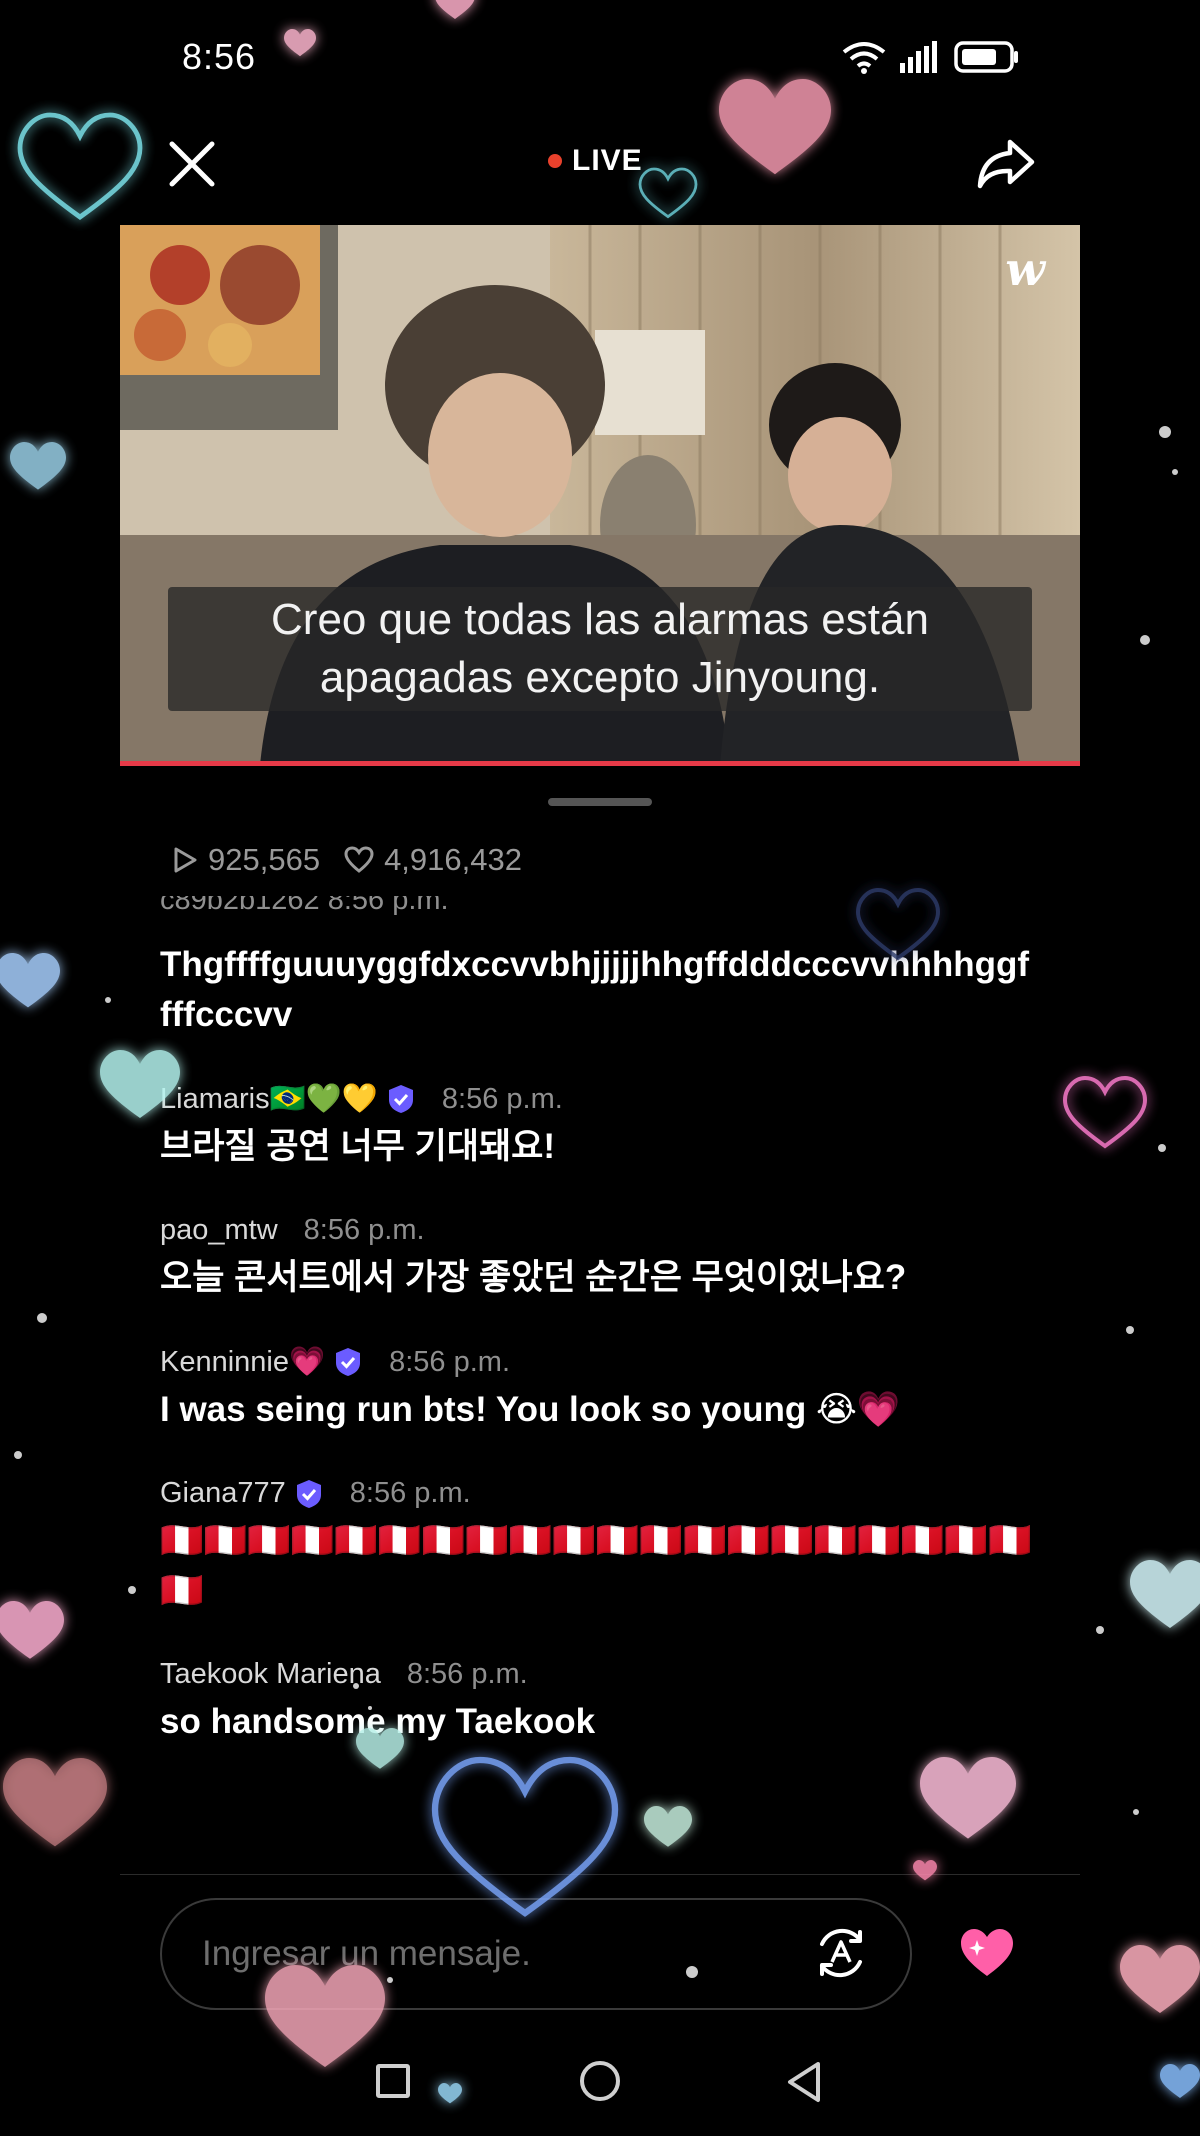 Image resolution: width=1200 pixels, height=2136 pixels. I want to click on message-header: Giana777 8:56 p.m., so click(600, 1493).